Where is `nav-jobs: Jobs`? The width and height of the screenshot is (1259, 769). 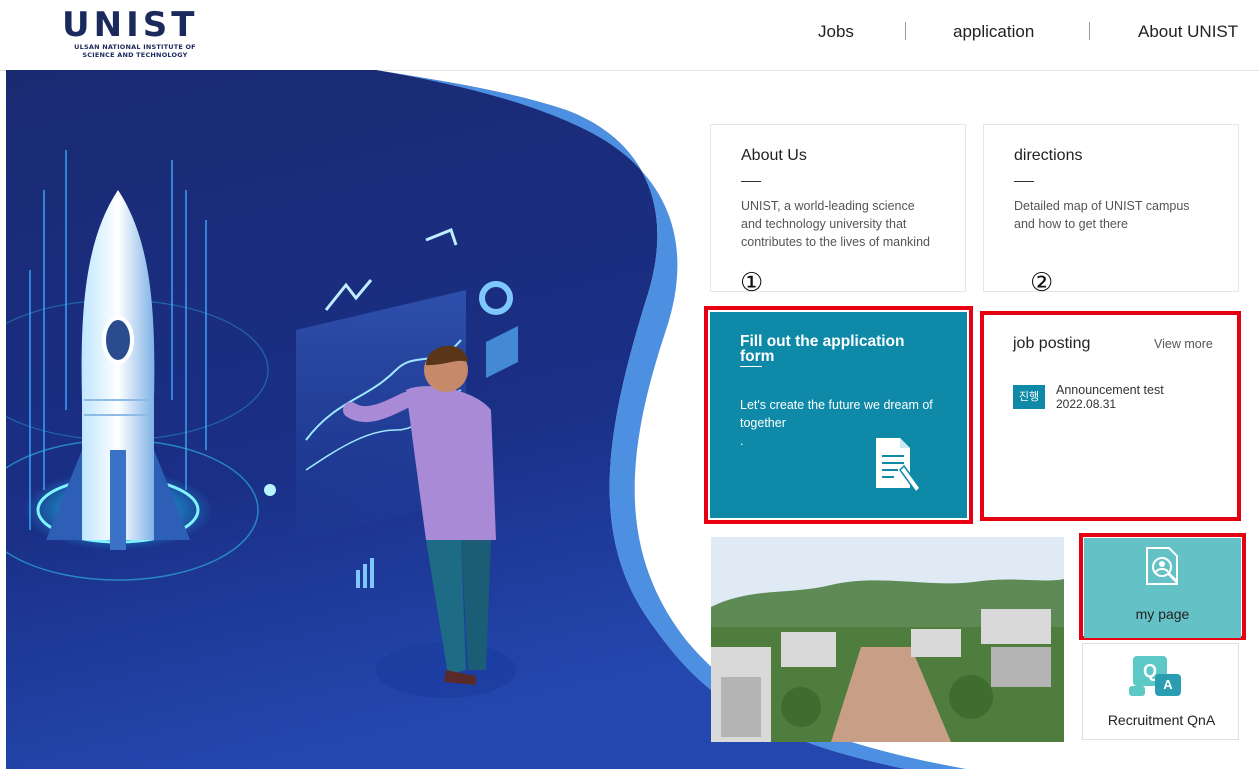 nav-jobs: Jobs is located at coordinates (836, 32).